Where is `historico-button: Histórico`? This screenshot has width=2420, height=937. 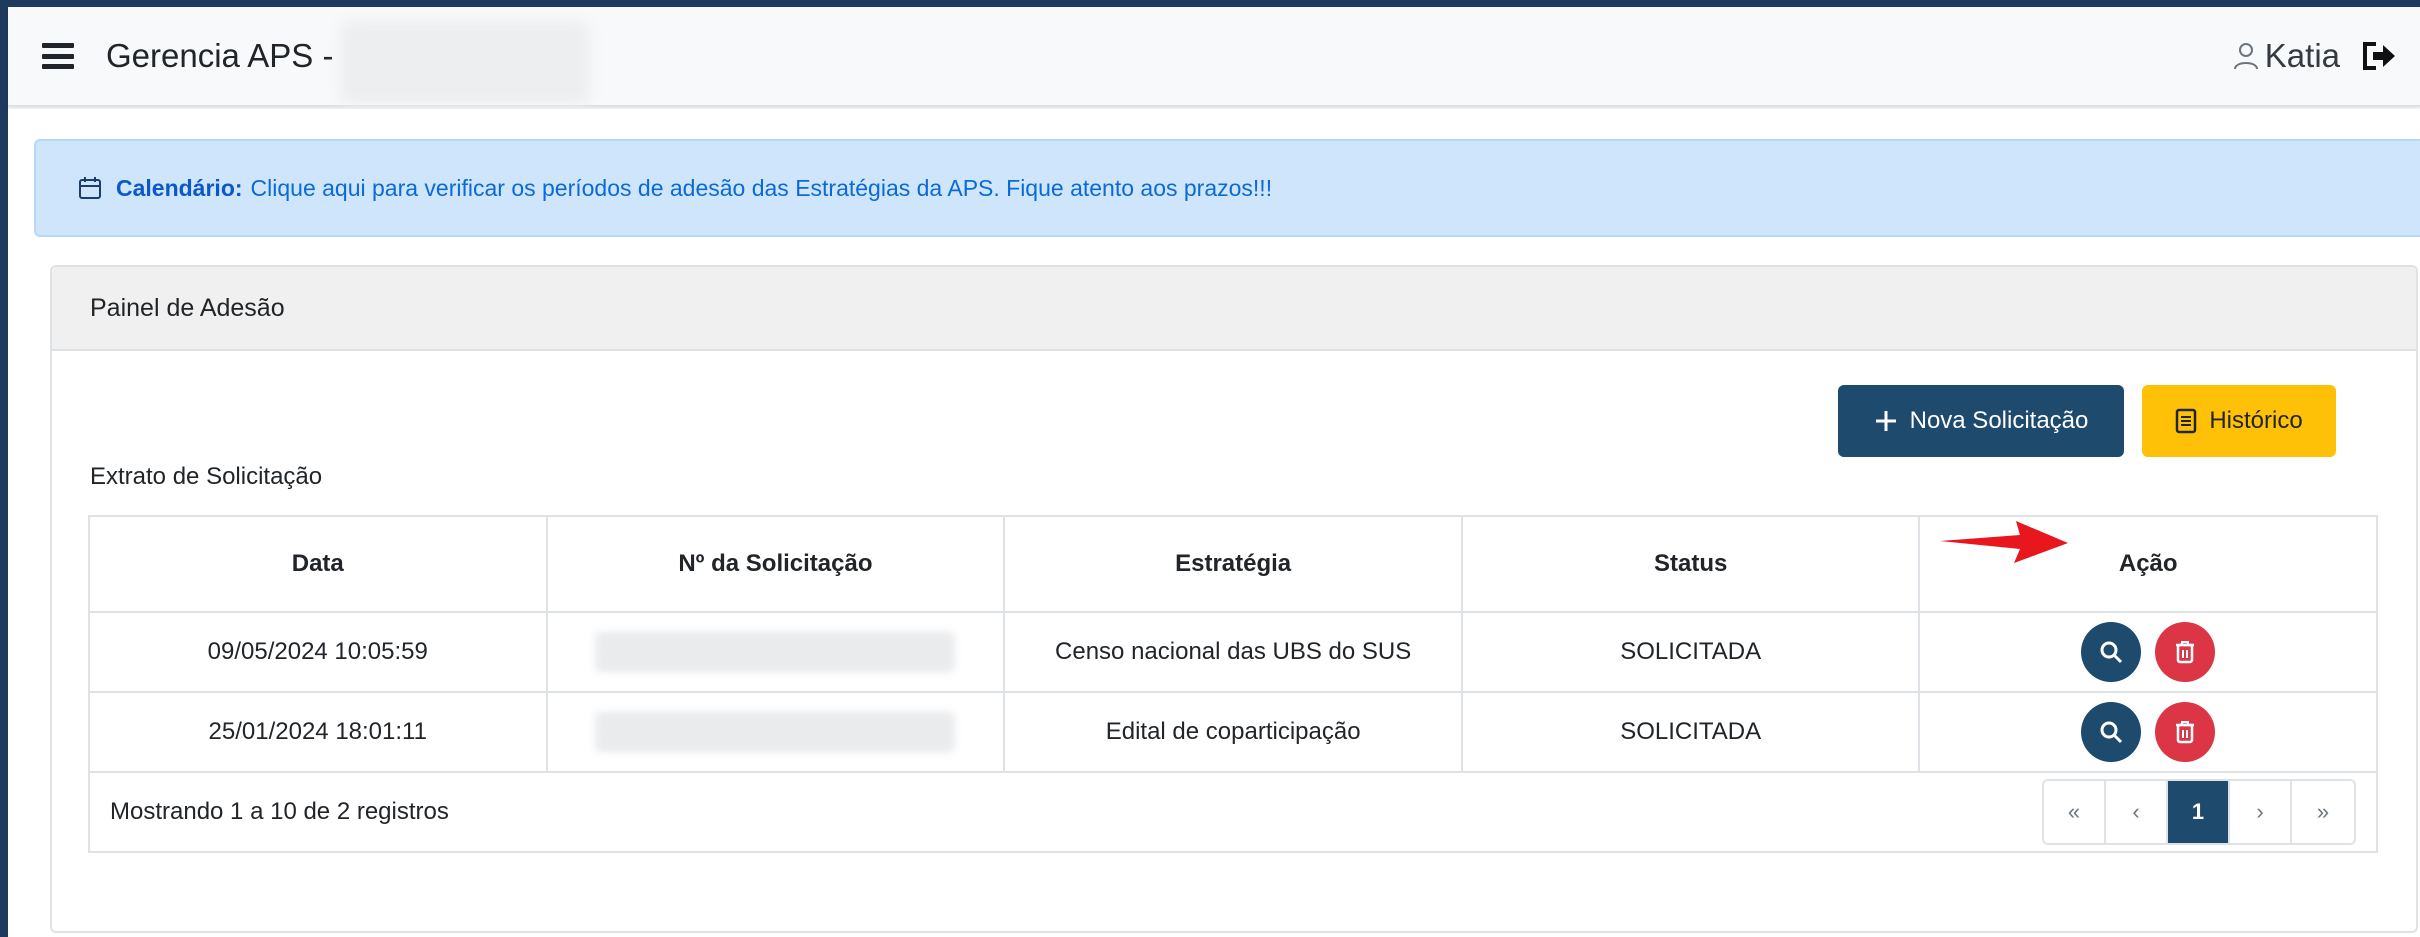 historico-button: Histórico is located at coordinates (2239, 421).